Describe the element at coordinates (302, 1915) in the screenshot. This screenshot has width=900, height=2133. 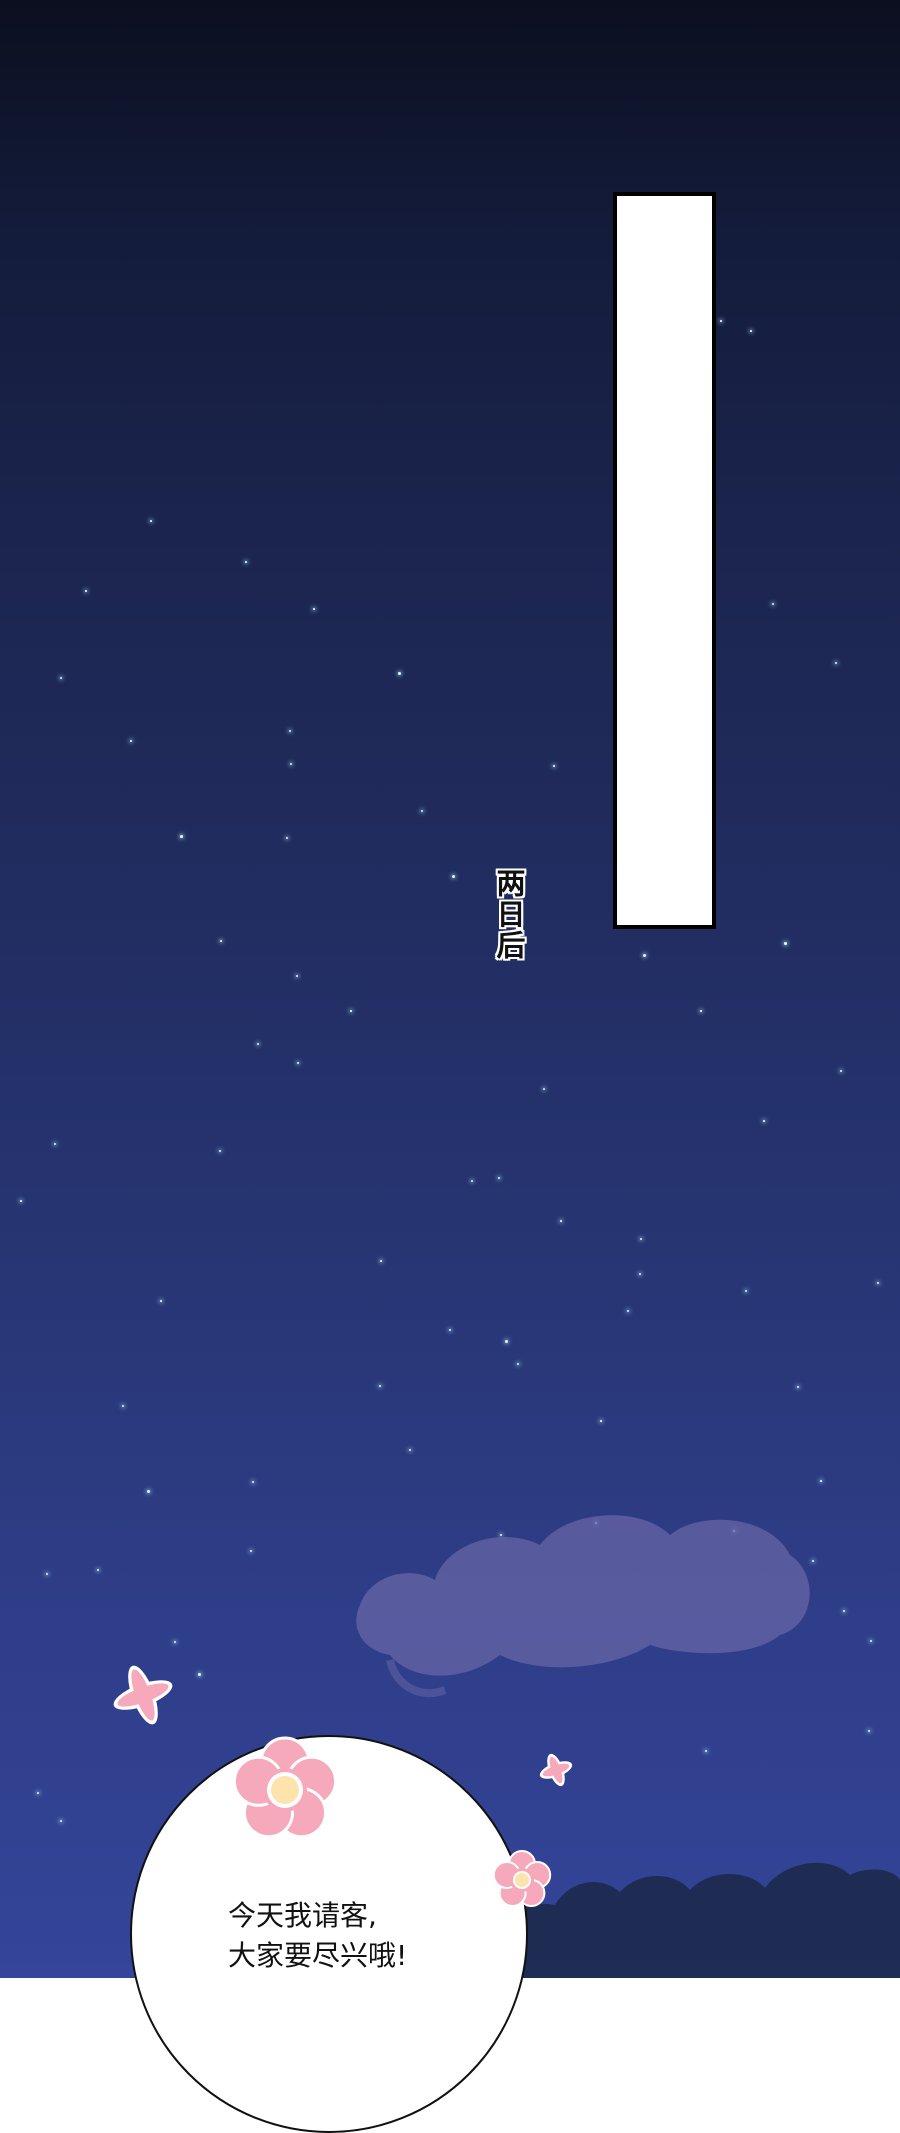
I see `speech-line-1: 今天我请客,` at that location.